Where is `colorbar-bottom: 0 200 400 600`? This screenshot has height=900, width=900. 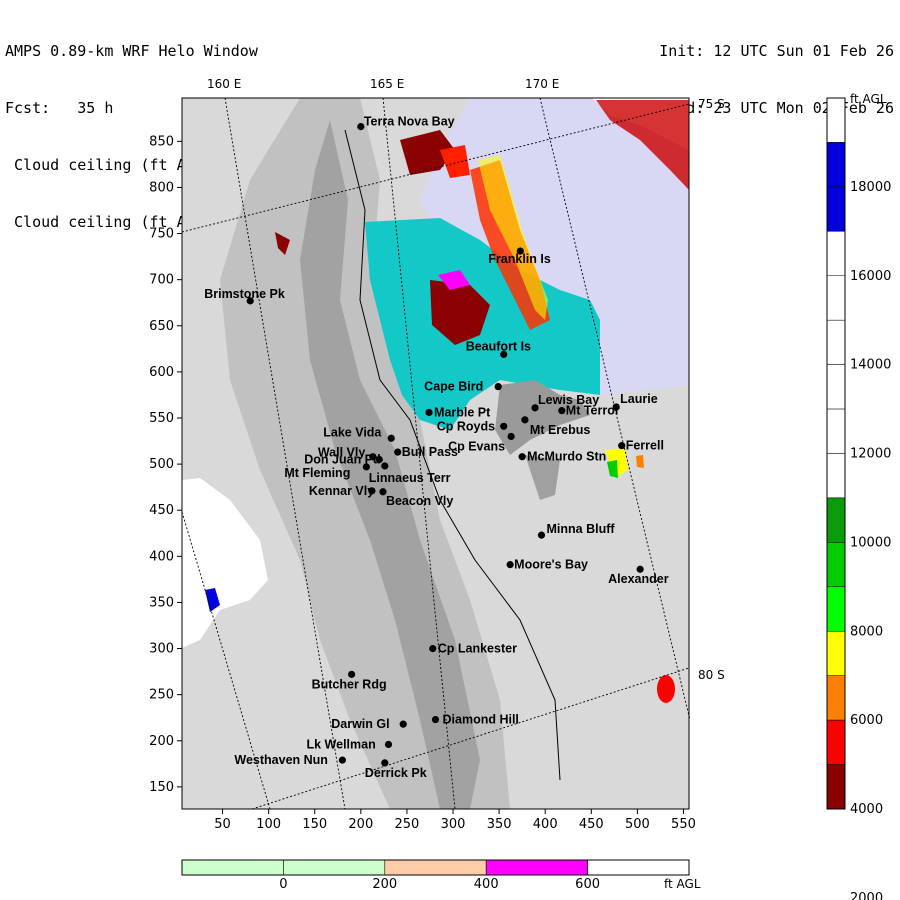 colorbar-bottom: 0 200 400 600 is located at coordinates (435, 875).